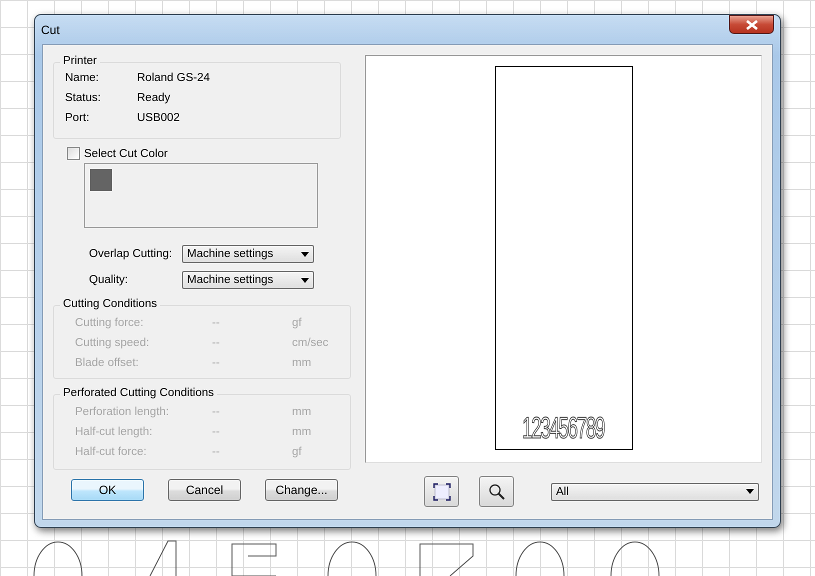 This screenshot has width=815, height=576. I want to click on preview-text: 123456789, so click(563, 429).